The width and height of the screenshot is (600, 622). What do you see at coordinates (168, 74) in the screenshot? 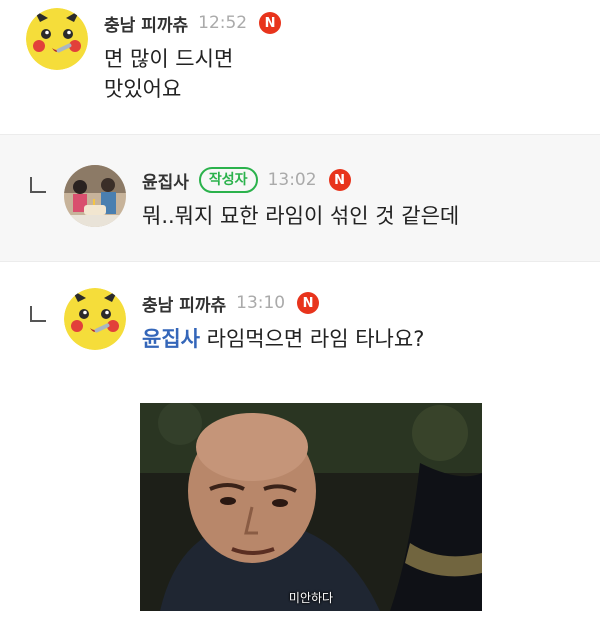
I see `comment-text: 면 많이 드시면 맛있어요` at bounding box center [168, 74].